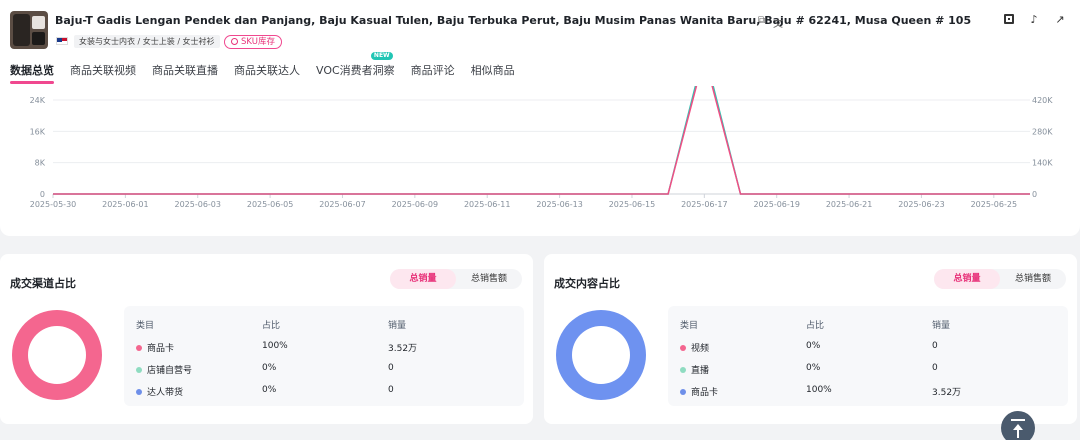 The height and width of the screenshot is (440, 1080). What do you see at coordinates (103, 73) in the screenshot?
I see `tab-related-videos: 商品关联视频` at bounding box center [103, 73].